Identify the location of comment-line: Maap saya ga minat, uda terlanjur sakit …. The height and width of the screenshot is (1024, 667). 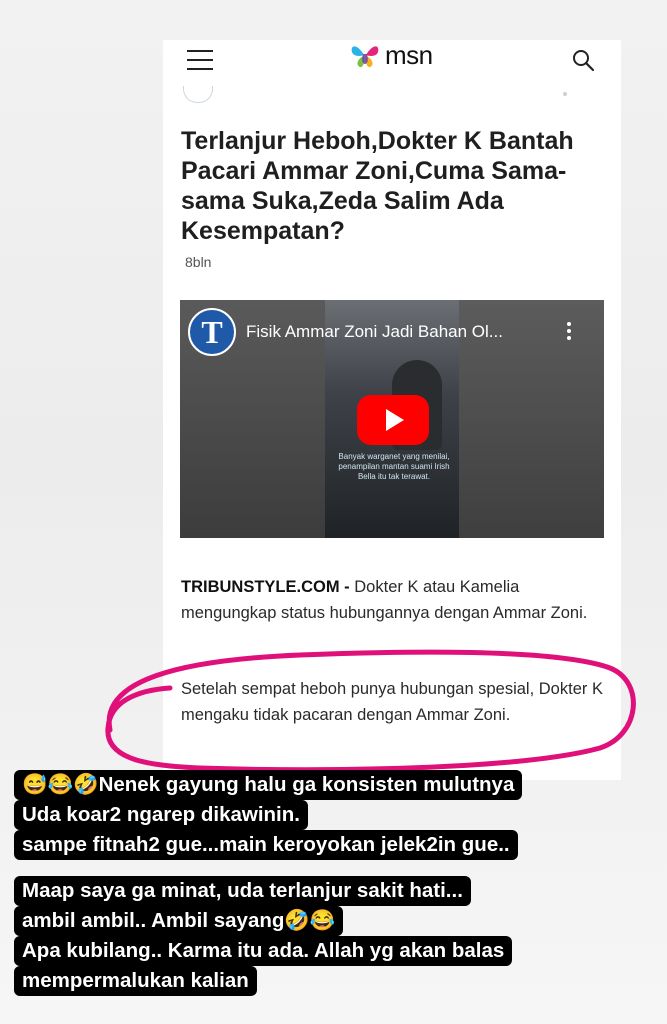
(242, 891).